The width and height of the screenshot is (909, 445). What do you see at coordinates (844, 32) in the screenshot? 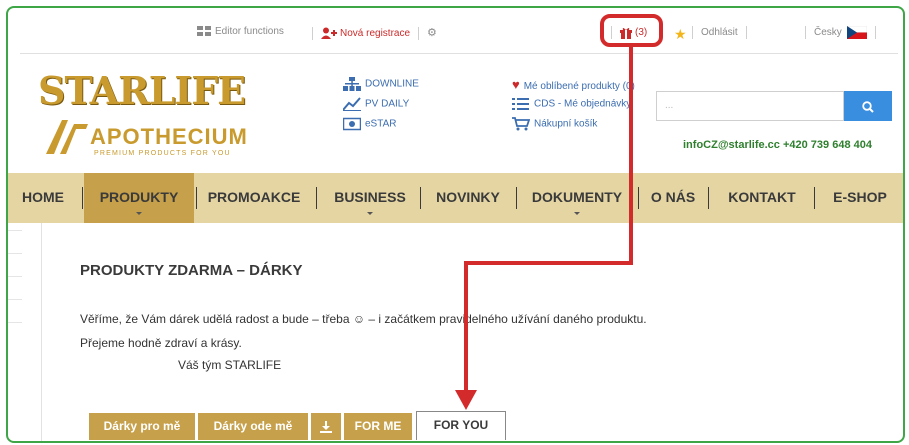
I see `language-selector: Česky` at bounding box center [844, 32].